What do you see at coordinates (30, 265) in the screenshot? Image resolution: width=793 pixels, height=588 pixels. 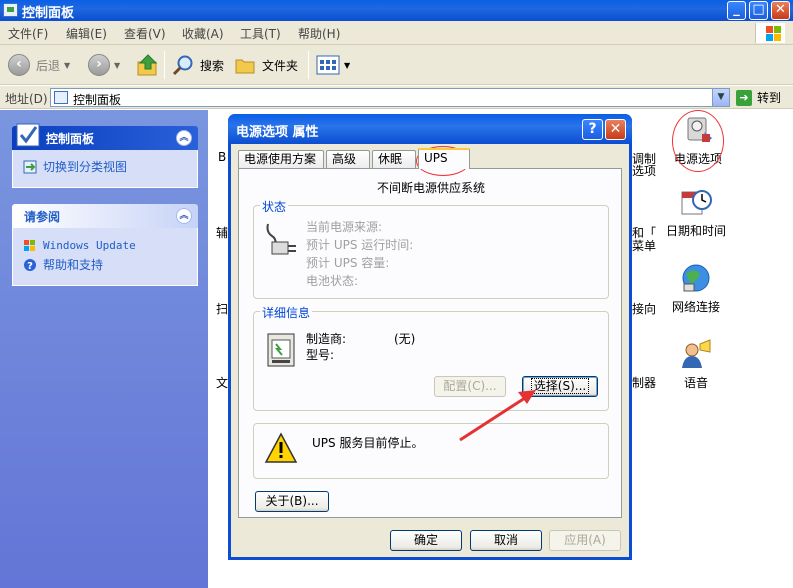 I see `help-icon: ?` at bounding box center [30, 265].